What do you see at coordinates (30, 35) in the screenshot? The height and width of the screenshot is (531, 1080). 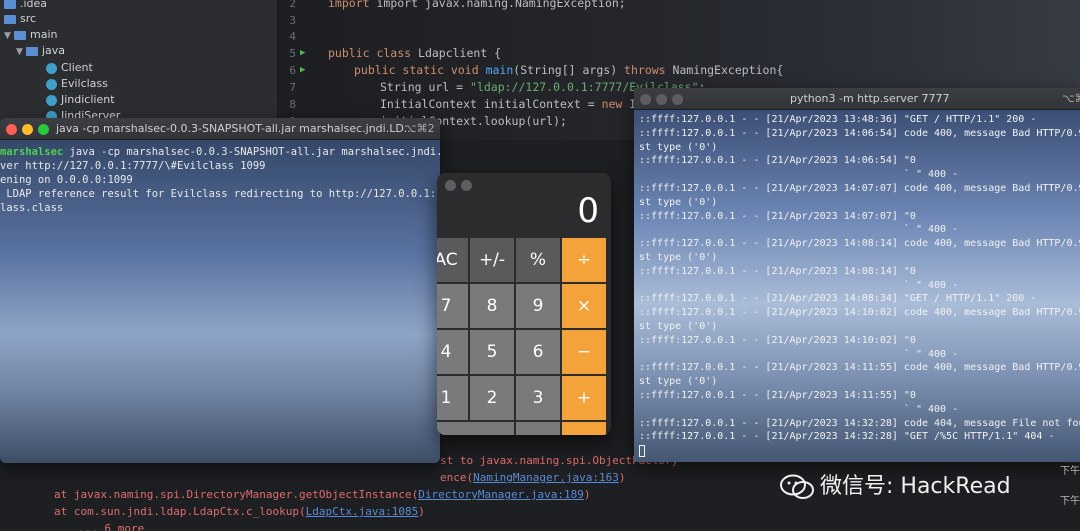 I see `tree-item-main: ▼ main` at bounding box center [30, 35].